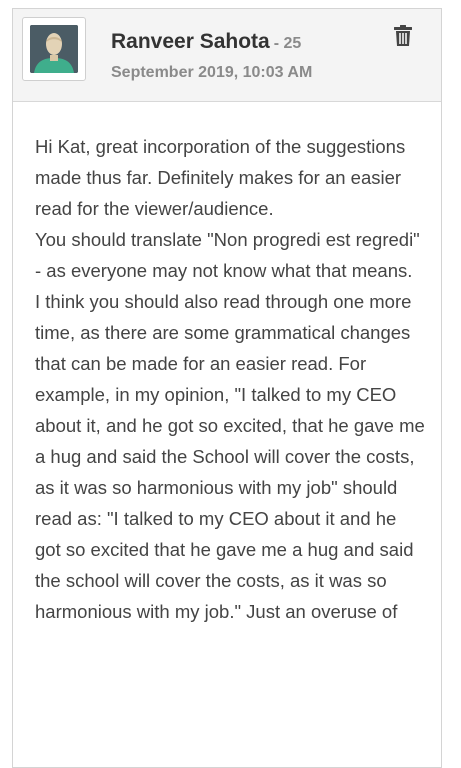 The width and height of the screenshot is (461, 768). I want to click on user-silhouette-icon, so click(54, 49).